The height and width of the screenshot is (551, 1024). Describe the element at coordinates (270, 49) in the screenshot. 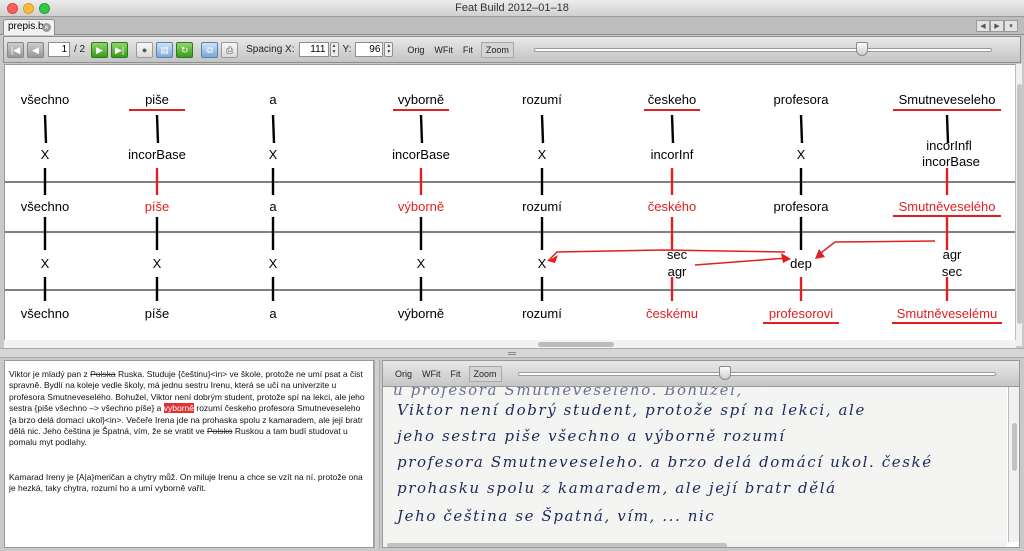

I see `spacing-x-label: Spacing X:` at that location.